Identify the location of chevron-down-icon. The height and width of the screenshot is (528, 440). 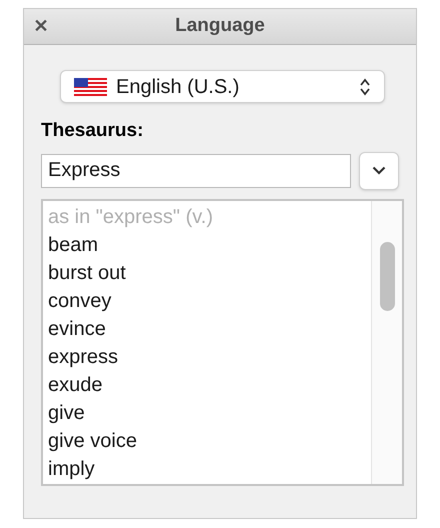
(379, 170).